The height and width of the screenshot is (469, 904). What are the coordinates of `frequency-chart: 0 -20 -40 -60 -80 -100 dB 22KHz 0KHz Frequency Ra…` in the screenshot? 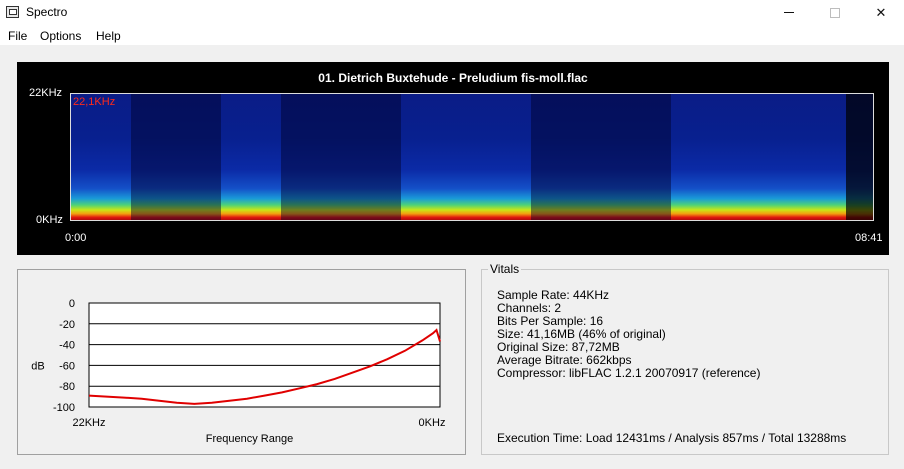 It's located at (238, 371).